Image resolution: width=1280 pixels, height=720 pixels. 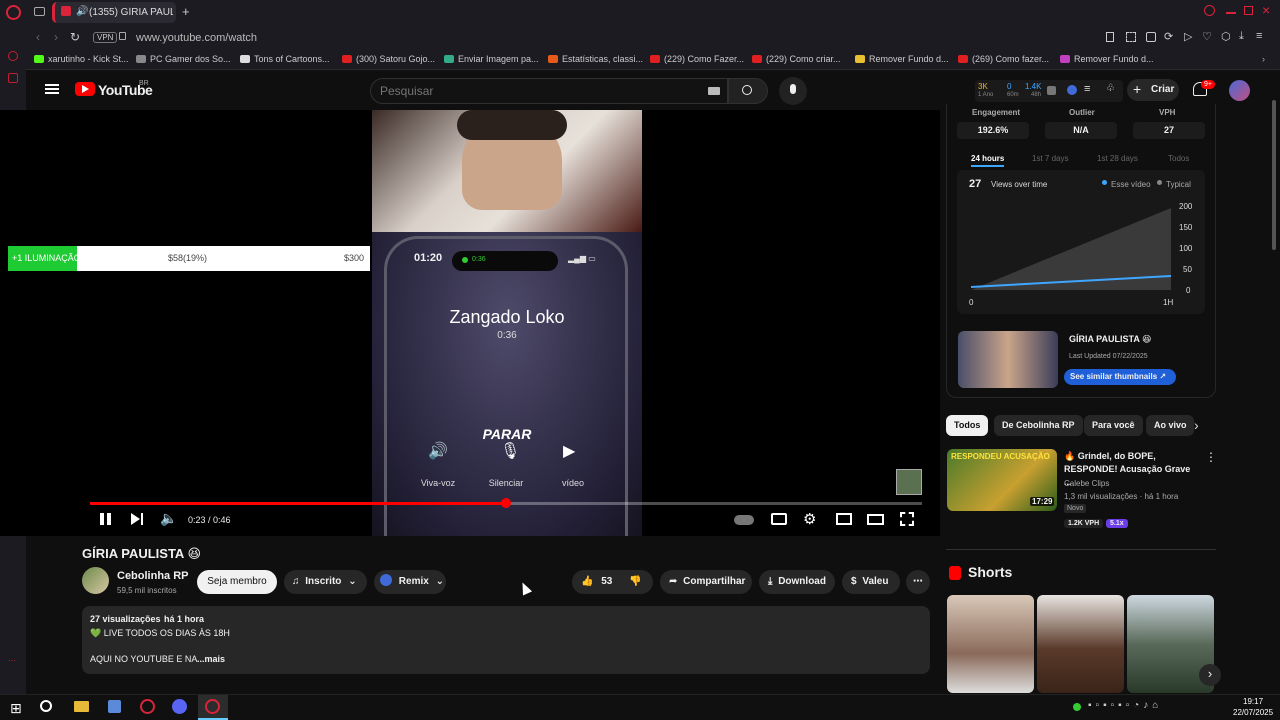 What do you see at coordinates (1263, 59) in the screenshot?
I see `bookmarks-more-icon: ›` at bounding box center [1263, 59].